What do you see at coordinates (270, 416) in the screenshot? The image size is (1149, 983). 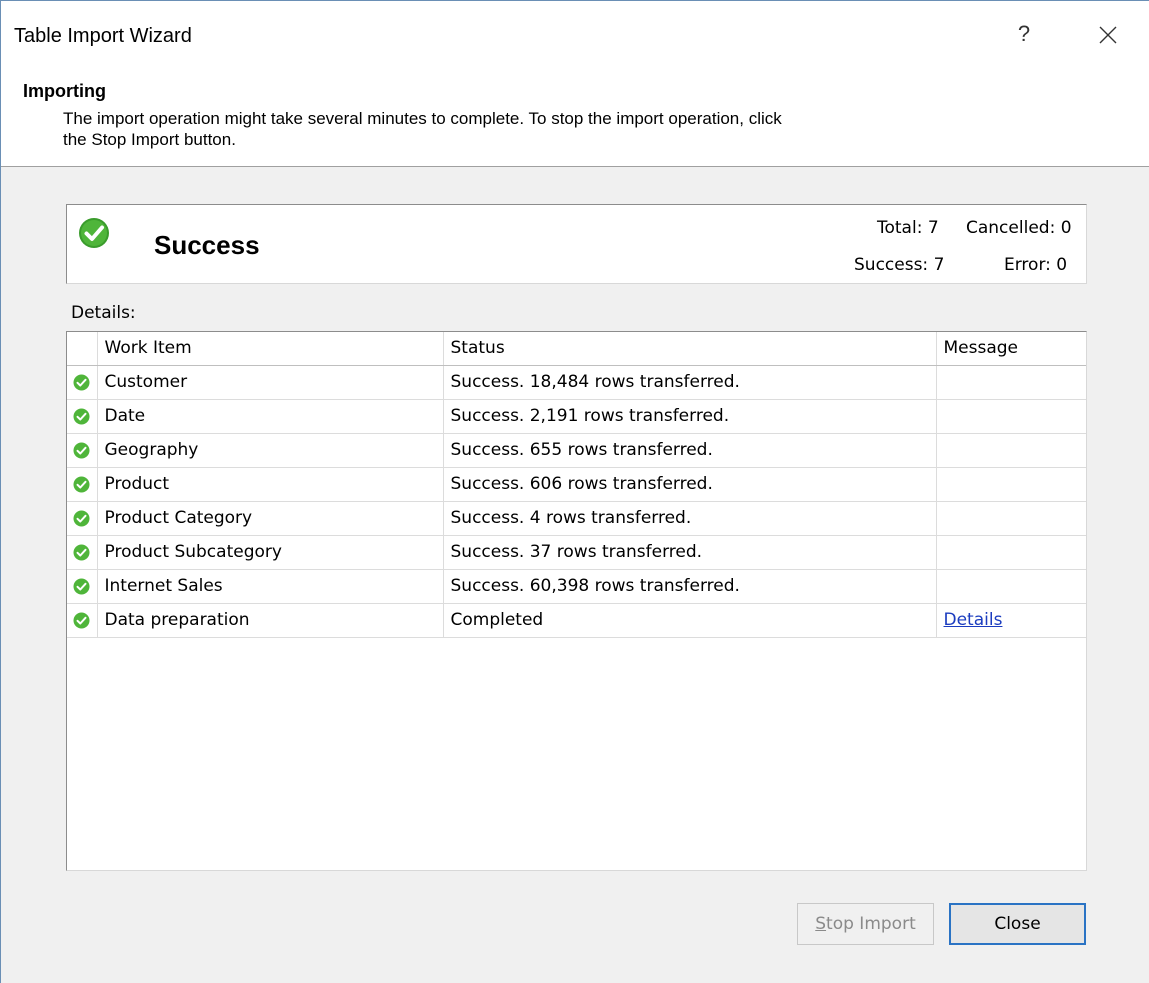 I see `work-item-cell: Date` at bounding box center [270, 416].